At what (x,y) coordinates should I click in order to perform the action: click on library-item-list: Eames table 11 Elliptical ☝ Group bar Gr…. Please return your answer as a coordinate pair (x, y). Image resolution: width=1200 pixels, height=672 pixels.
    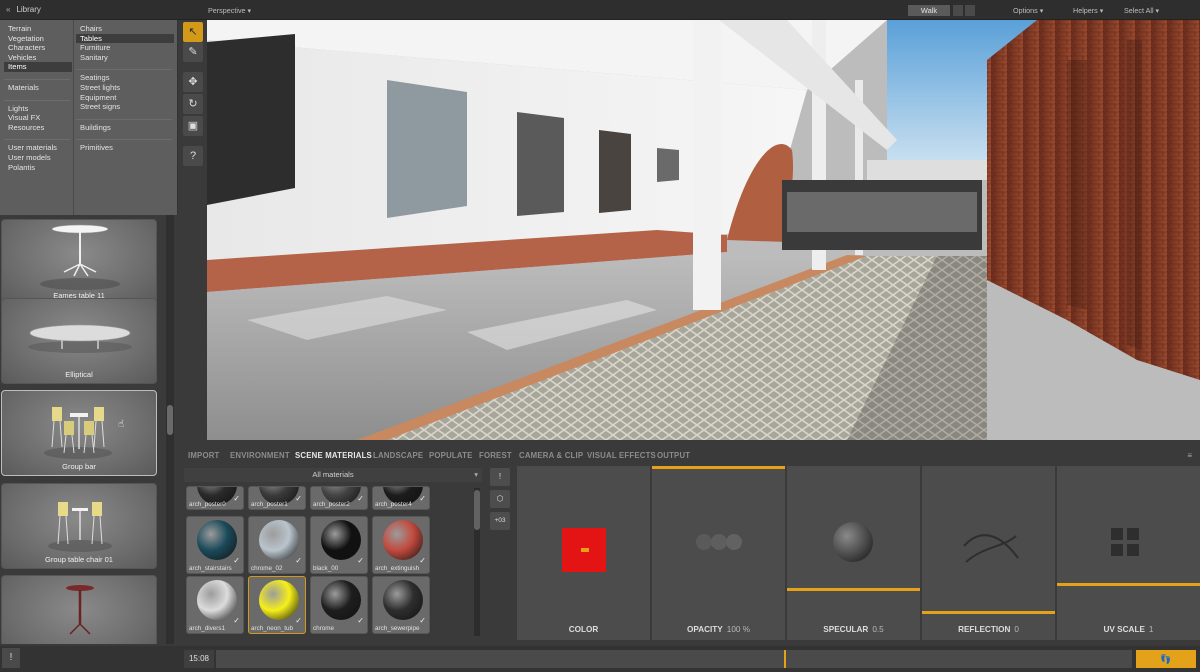
    Looking at the image, I should click on (89, 429).